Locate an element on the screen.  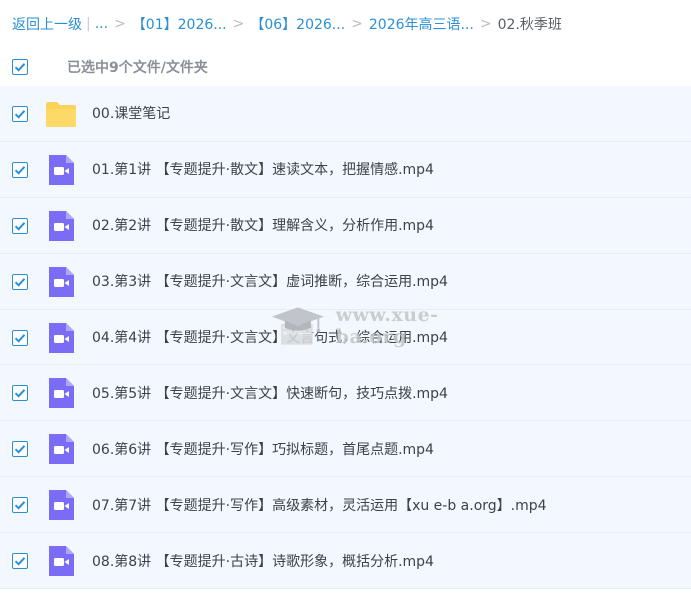
file-name: 08.第8讲 【专题提升·古诗】诗歌形象，概括分析.mp4 is located at coordinates (263, 561).